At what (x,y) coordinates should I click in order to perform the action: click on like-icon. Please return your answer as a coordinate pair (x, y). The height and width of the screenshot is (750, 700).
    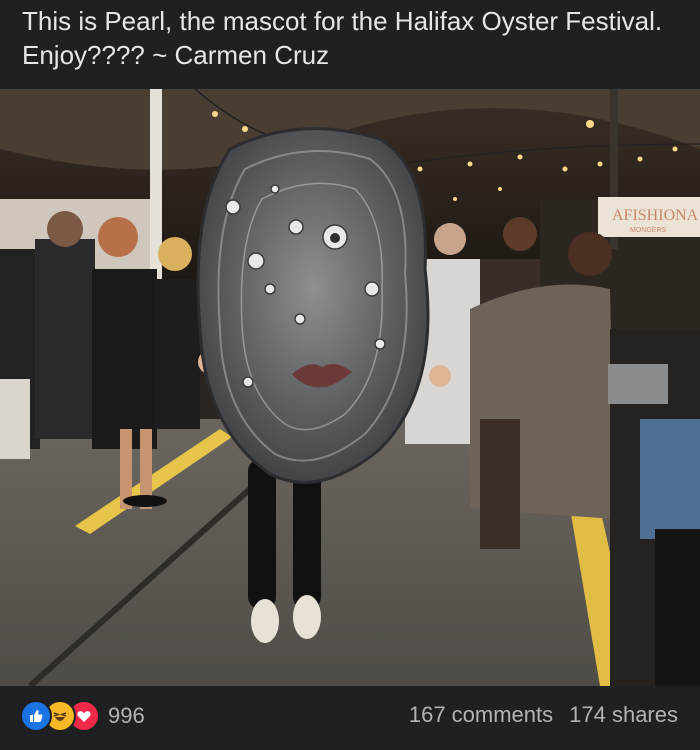
    Looking at the image, I should click on (36, 716).